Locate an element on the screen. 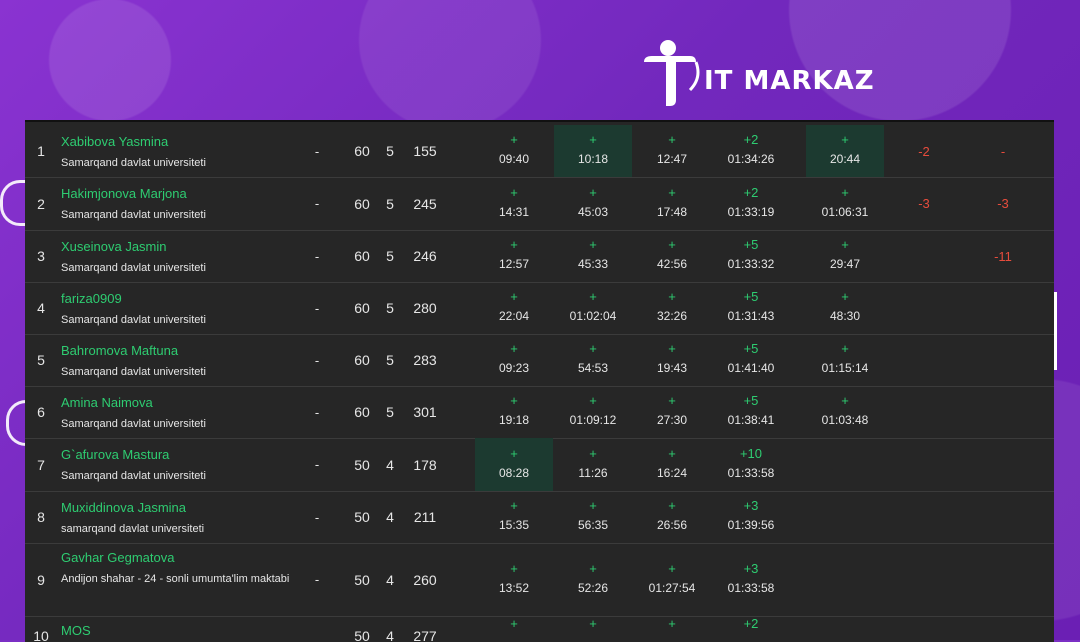  problem-result-cell: +11:26 is located at coordinates (593, 464).